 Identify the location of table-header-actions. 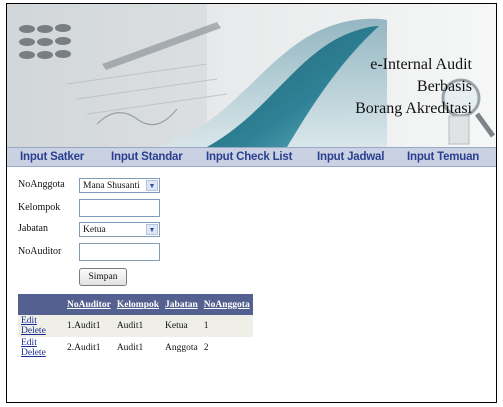
(41, 304).